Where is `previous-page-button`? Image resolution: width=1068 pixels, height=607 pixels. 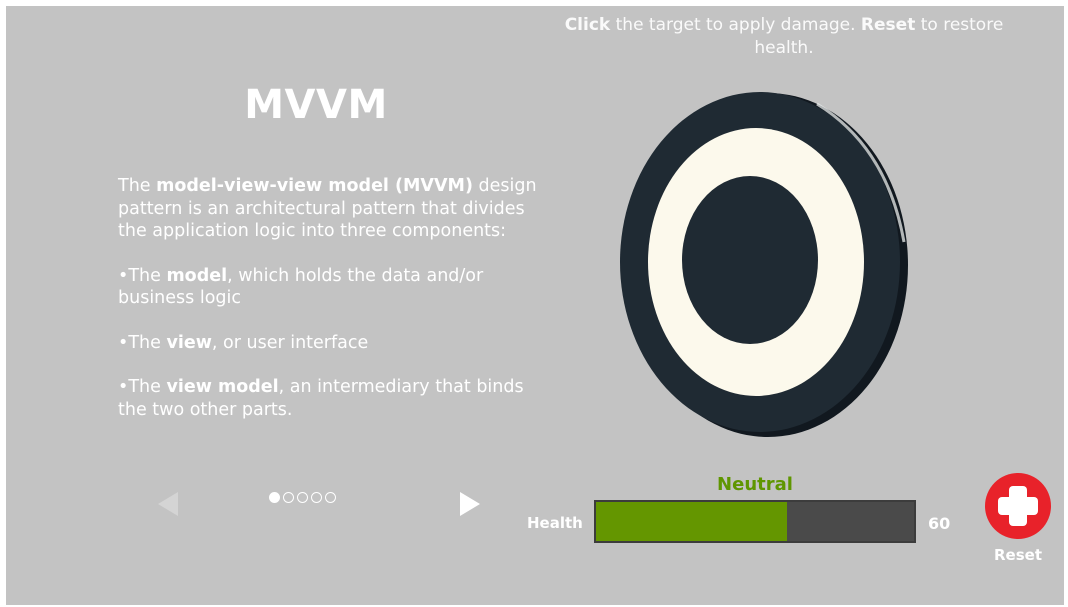
previous-page-button is located at coordinates (169, 504).